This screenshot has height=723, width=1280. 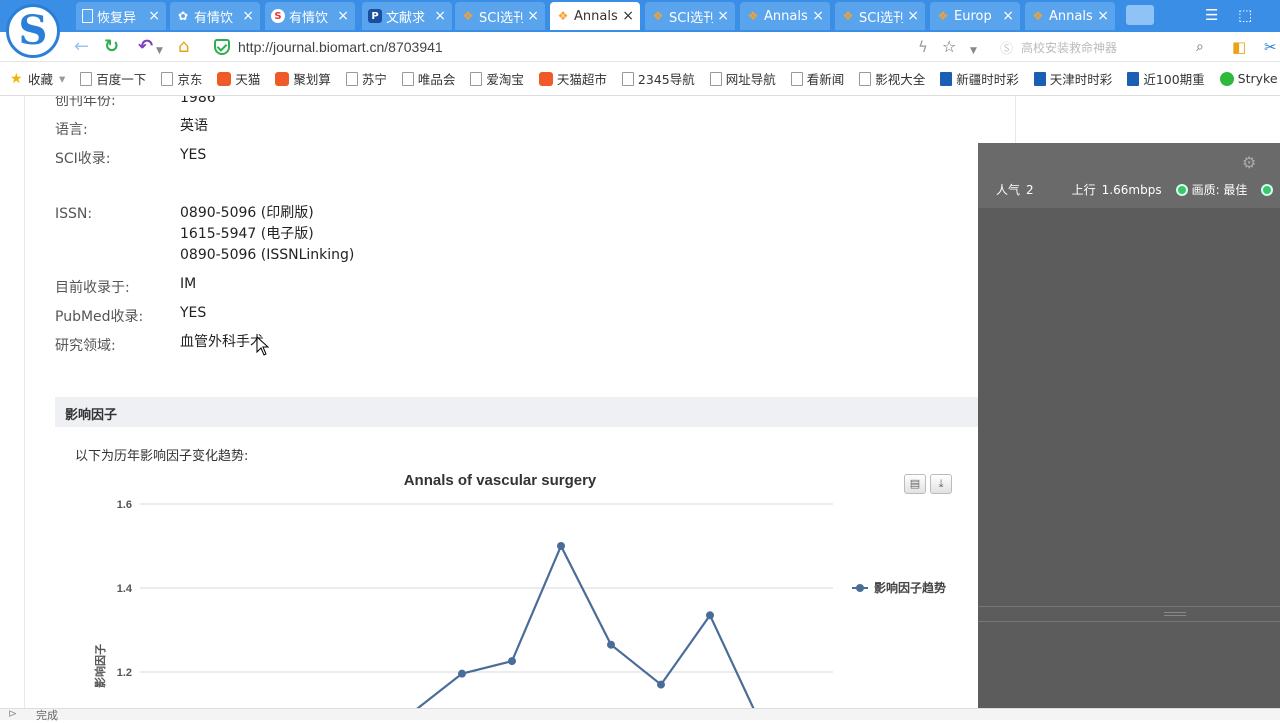 I want to click on tab-2: S 有情饮 ×, so click(x=310, y=16).